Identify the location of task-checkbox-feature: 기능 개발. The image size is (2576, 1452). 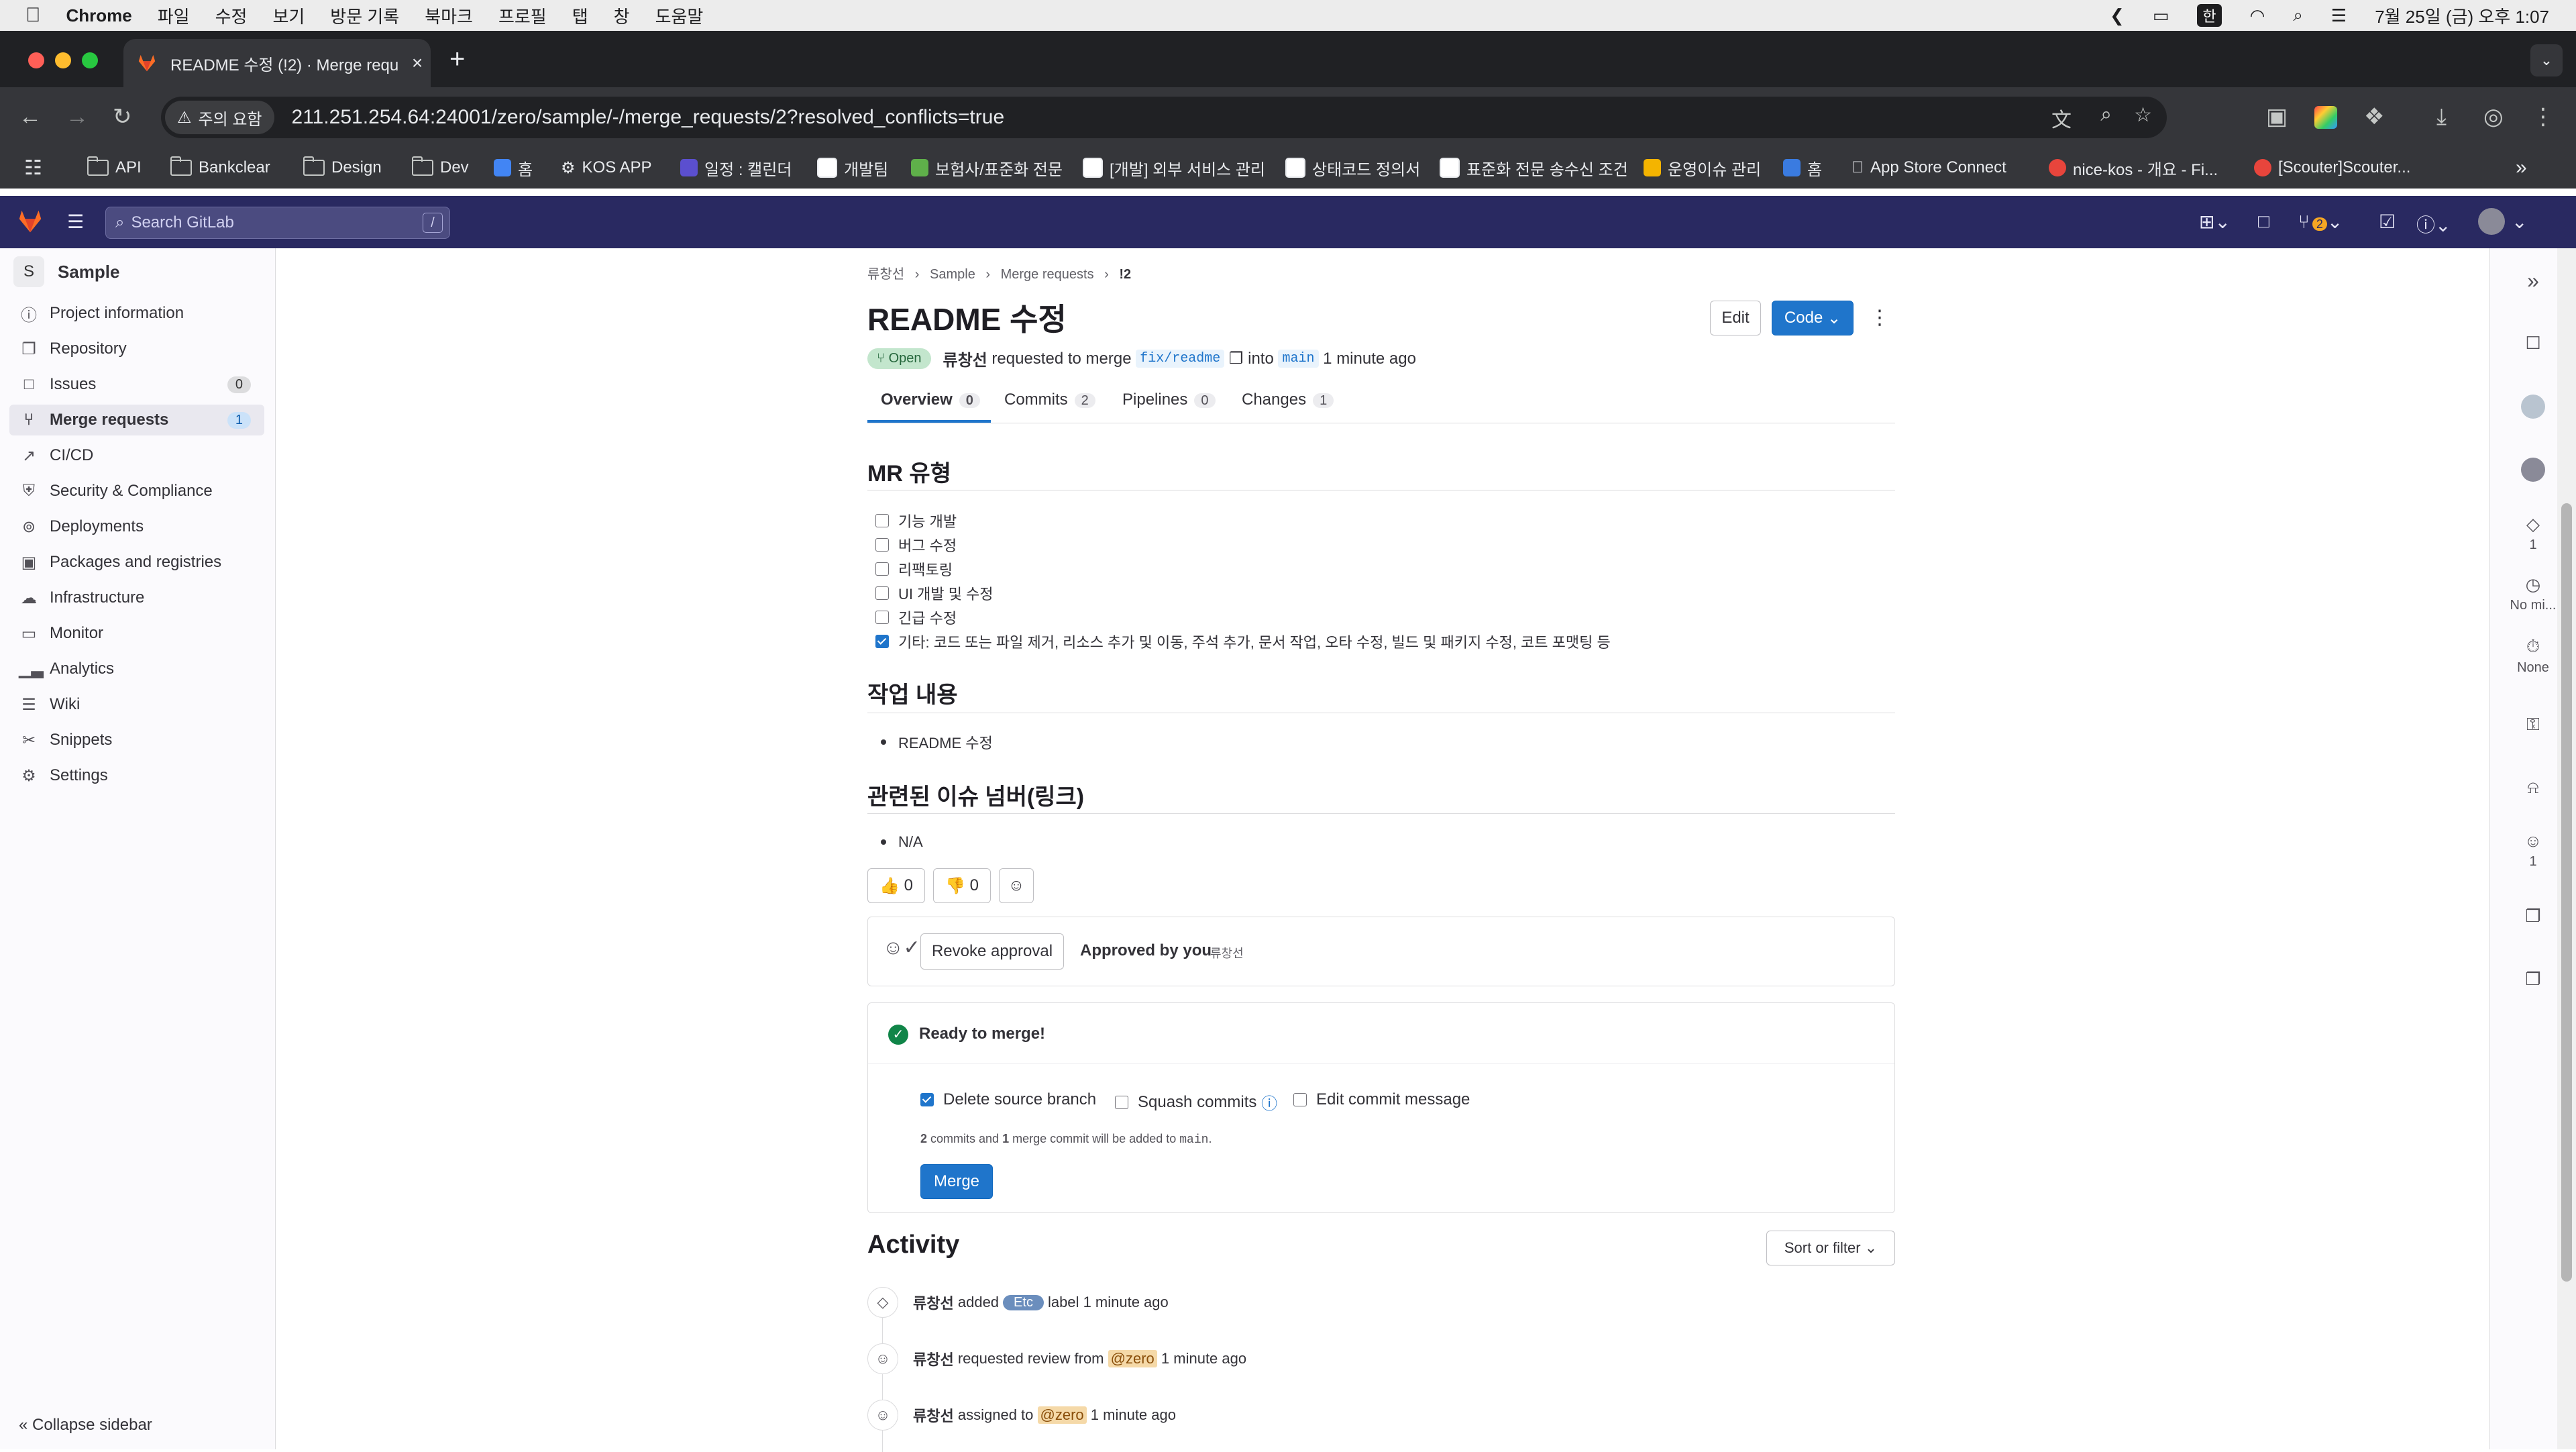
(916, 520).